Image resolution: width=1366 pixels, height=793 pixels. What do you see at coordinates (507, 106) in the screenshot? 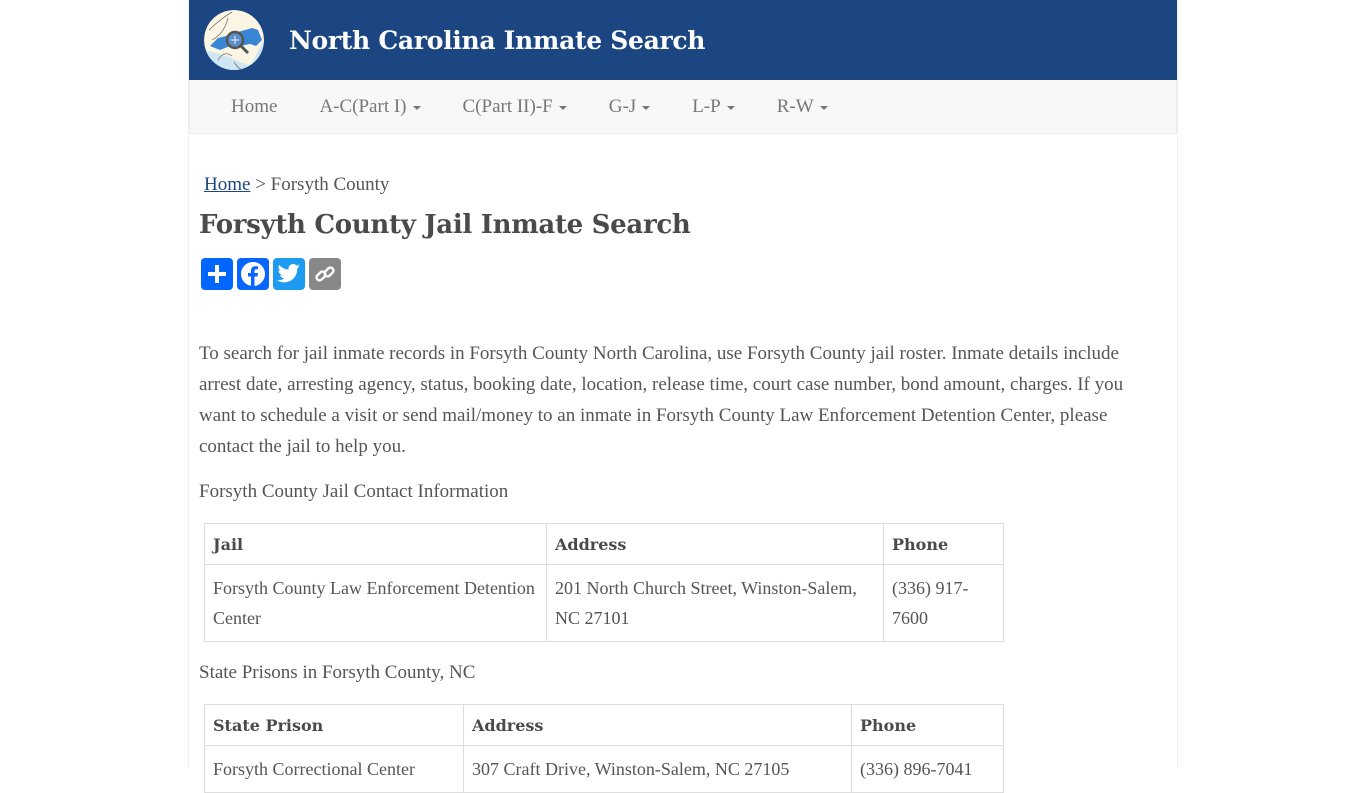
I see `nav-c-part-ii-f-label: C(Part II)-F` at bounding box center [507, 106].